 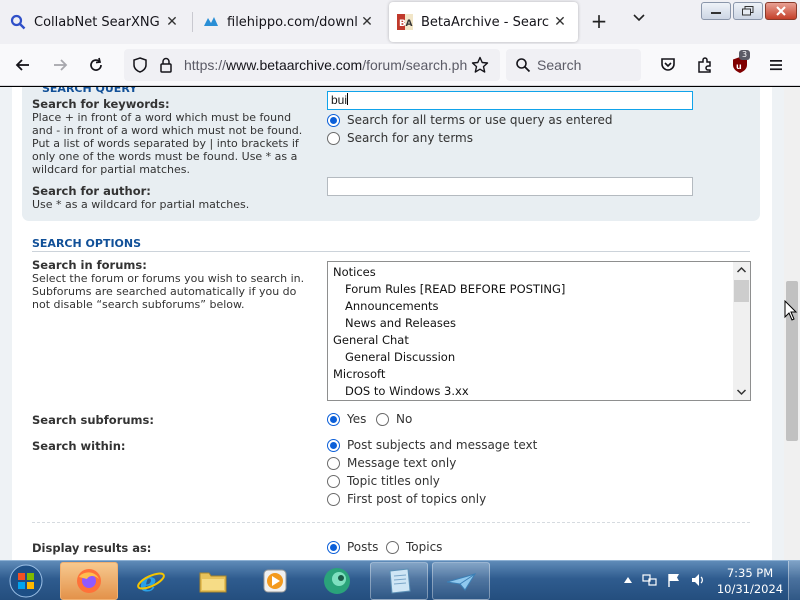 I want to click on close-window-button, so click(x=781, y=11).